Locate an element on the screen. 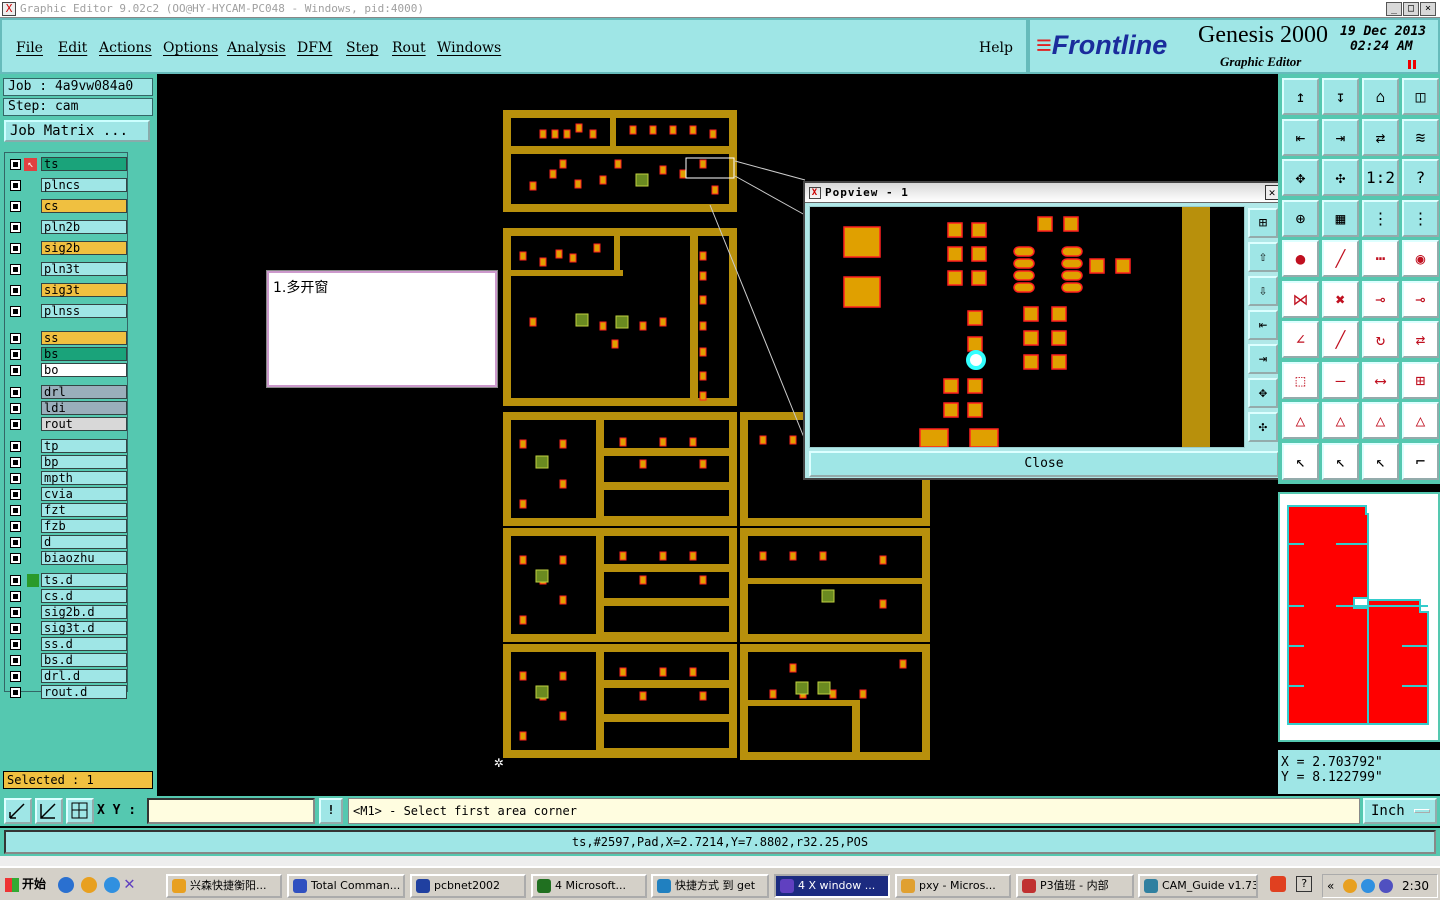  node-icon: ⊸ is located at coordinates (1380, 299).